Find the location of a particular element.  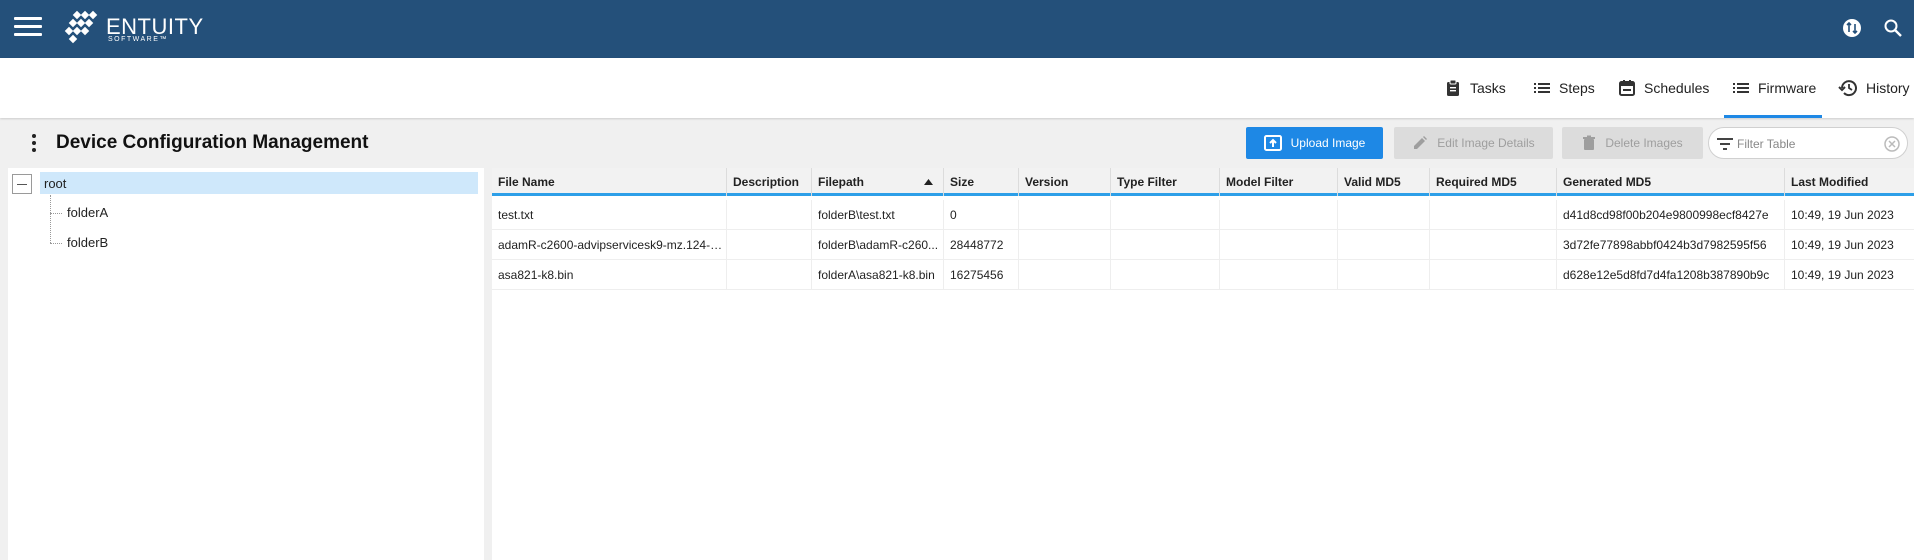

tree-node-folderA: folderA is located at coordinates (87, 212).